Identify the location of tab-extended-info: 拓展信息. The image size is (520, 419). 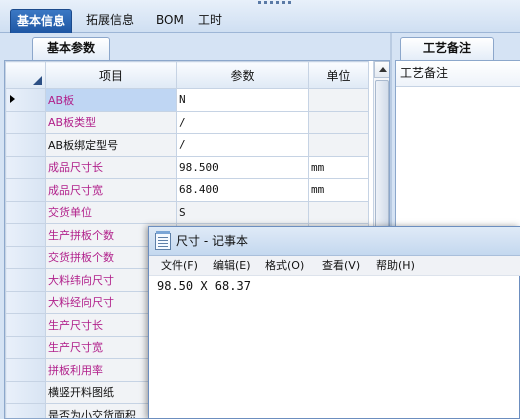
(110, 21).